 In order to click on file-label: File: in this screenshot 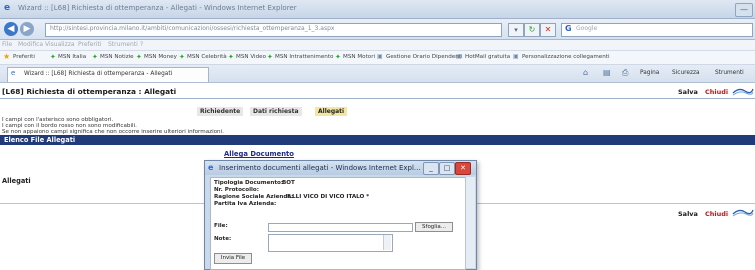, I will do `click(221, 226)`.